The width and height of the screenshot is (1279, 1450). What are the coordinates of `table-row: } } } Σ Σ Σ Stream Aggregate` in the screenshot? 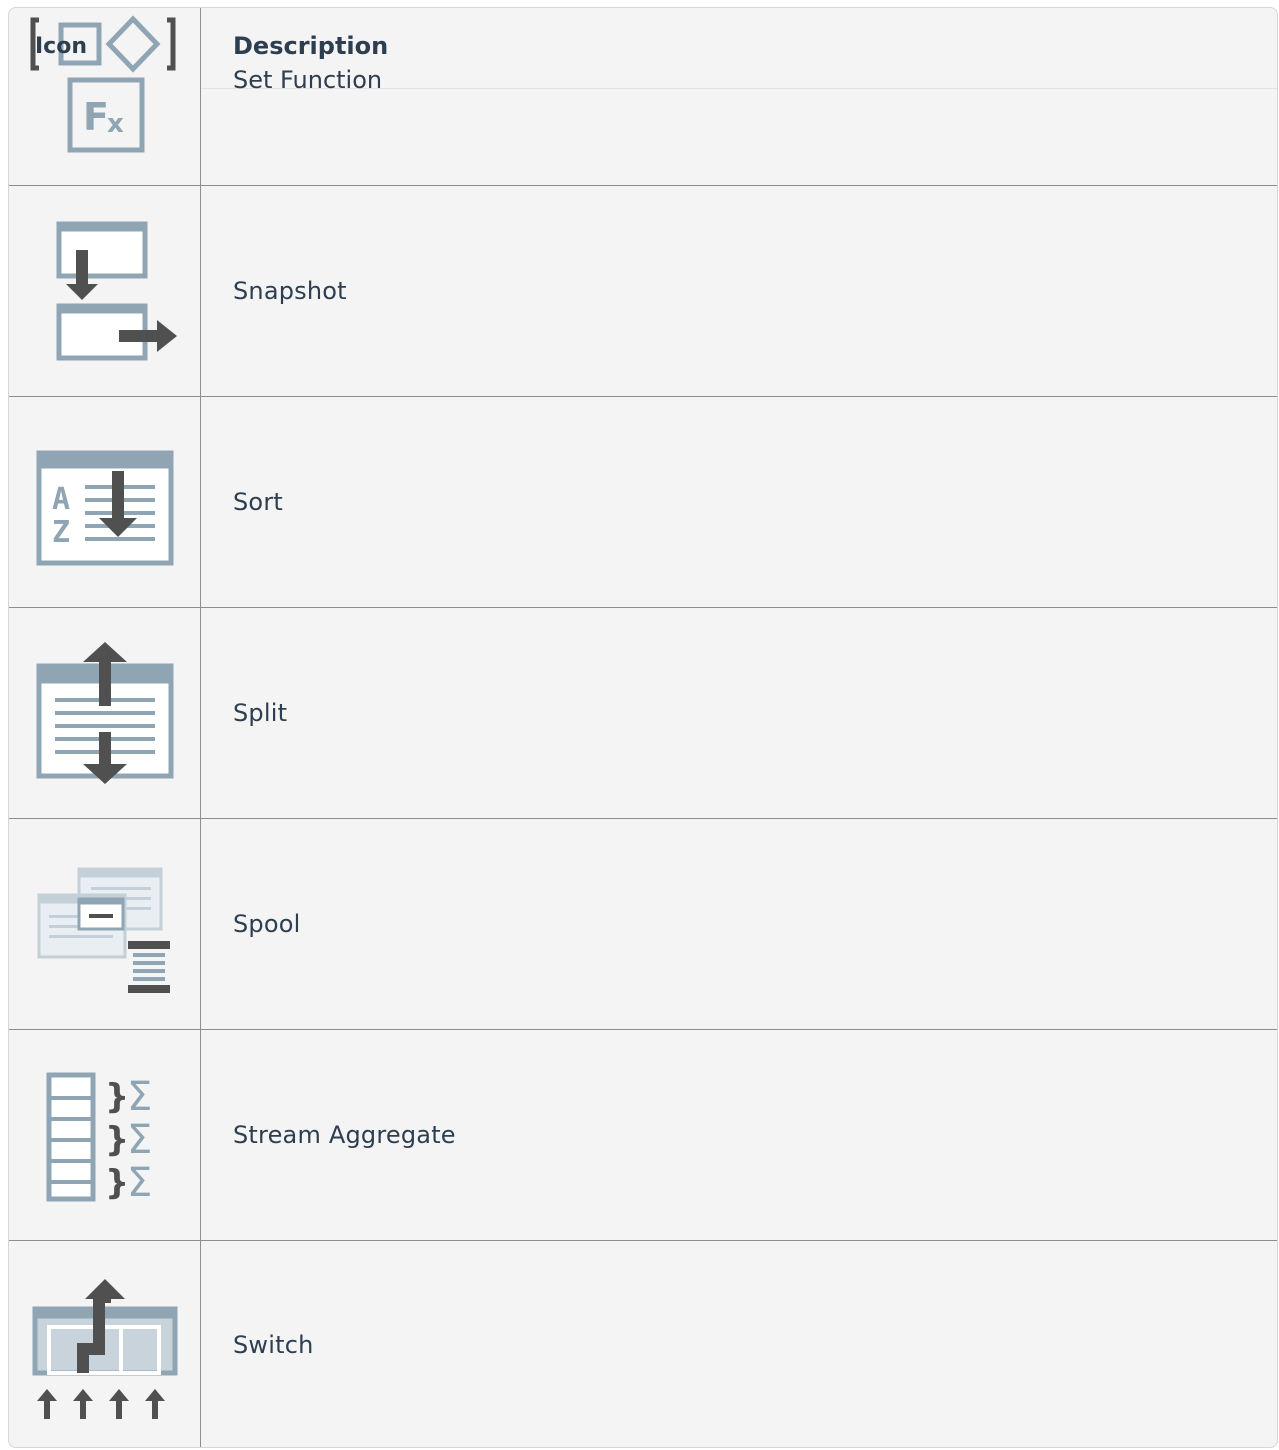 It's located at (643, 1134).